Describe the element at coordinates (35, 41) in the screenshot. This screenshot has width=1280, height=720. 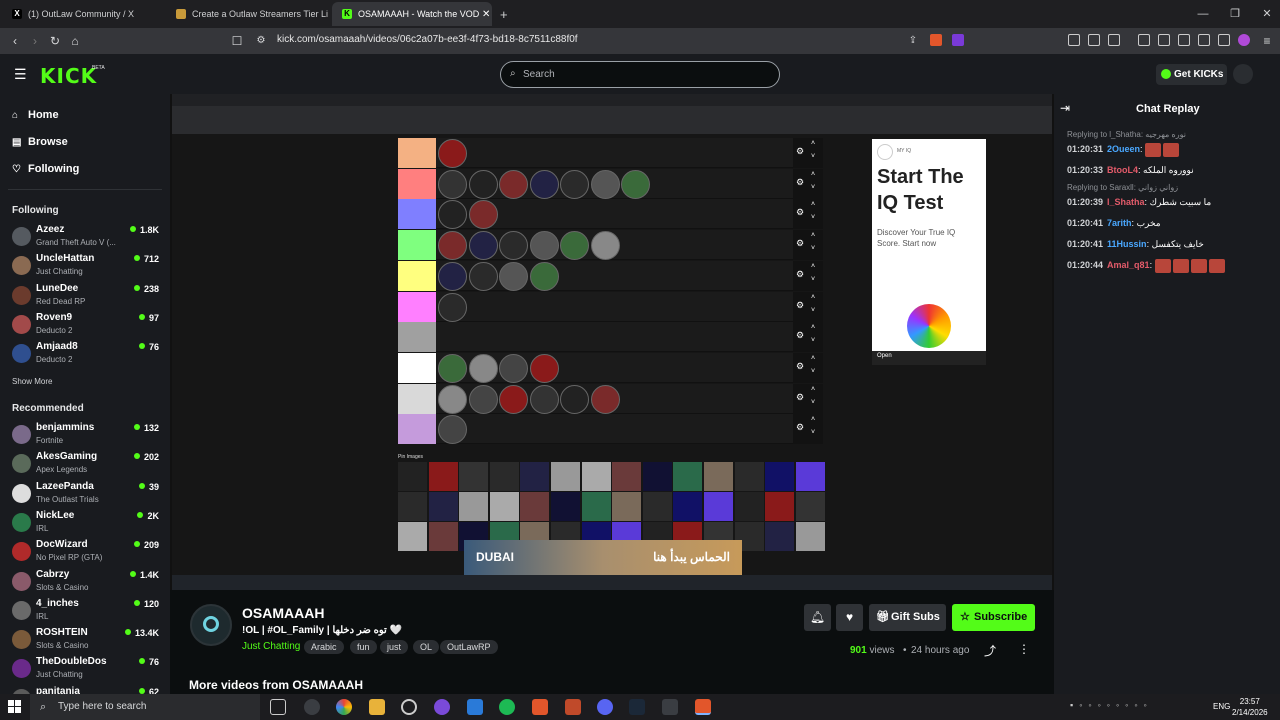
I see `forward-icon: ›` at that location.